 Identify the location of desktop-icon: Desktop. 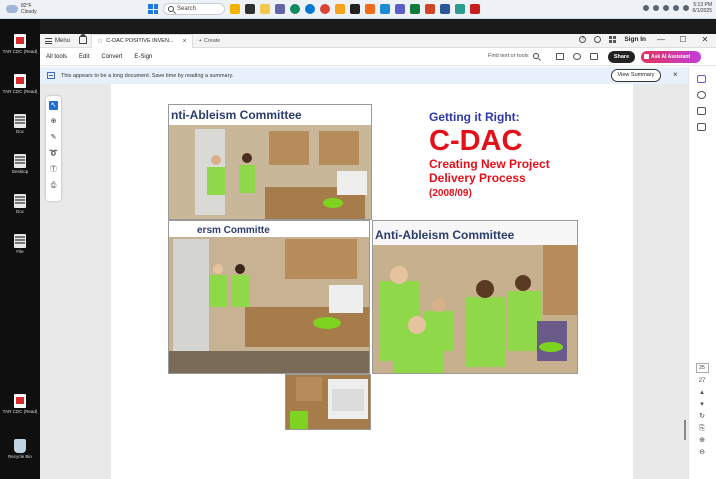
(20, 164).